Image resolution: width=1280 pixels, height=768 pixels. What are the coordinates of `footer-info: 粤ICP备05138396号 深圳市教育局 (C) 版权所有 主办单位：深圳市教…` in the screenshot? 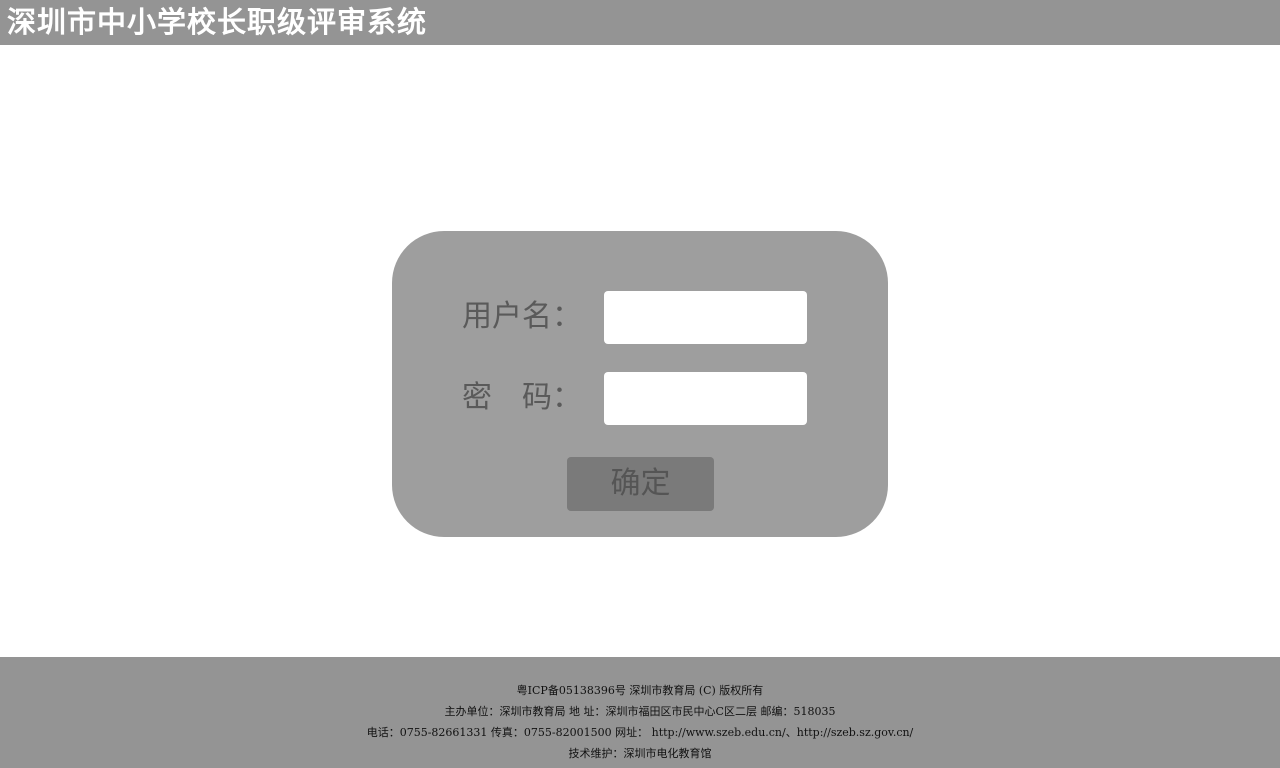 It's located at (640, 722).